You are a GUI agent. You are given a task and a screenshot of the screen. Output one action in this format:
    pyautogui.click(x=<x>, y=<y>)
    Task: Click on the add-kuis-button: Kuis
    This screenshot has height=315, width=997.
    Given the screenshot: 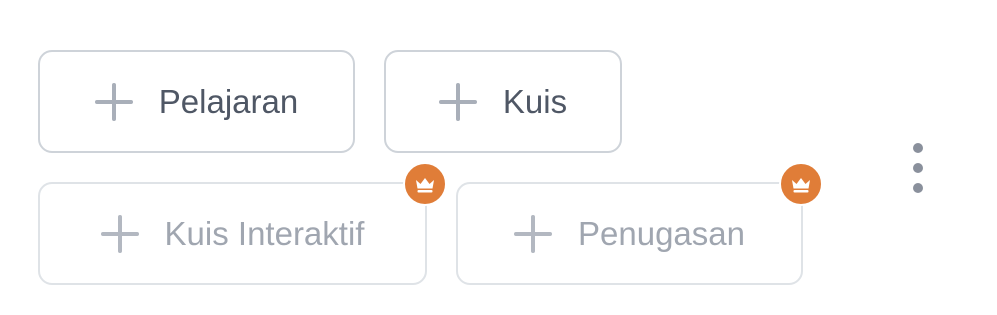 What is the action you would take?
    pyautogui.click(x=503, y=101)
    